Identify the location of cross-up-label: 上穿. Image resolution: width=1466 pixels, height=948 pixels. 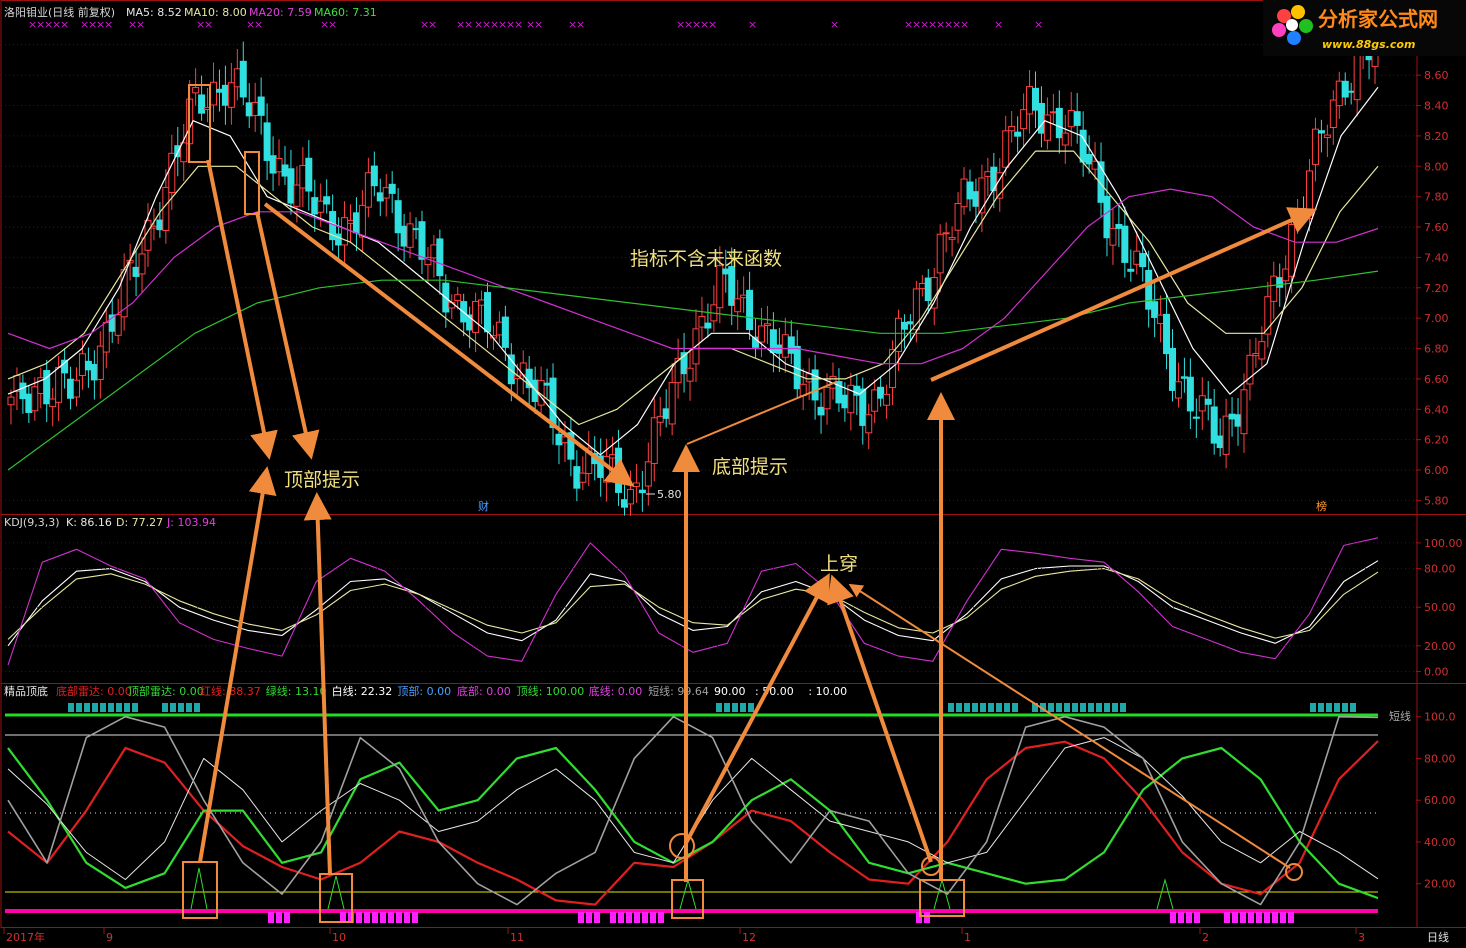
(839, 564).